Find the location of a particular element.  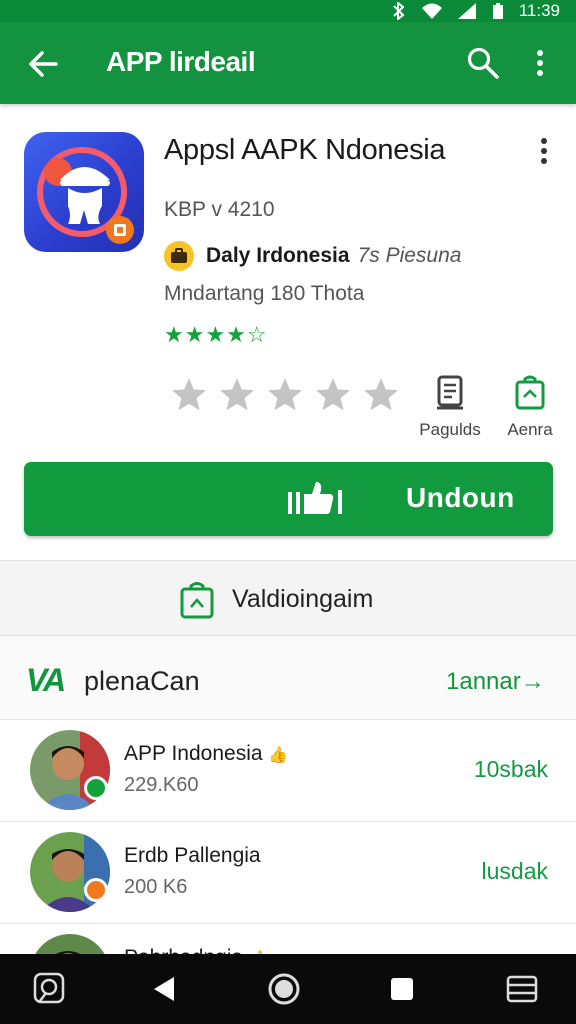

battery-icon is located at coordinates (497, 11).